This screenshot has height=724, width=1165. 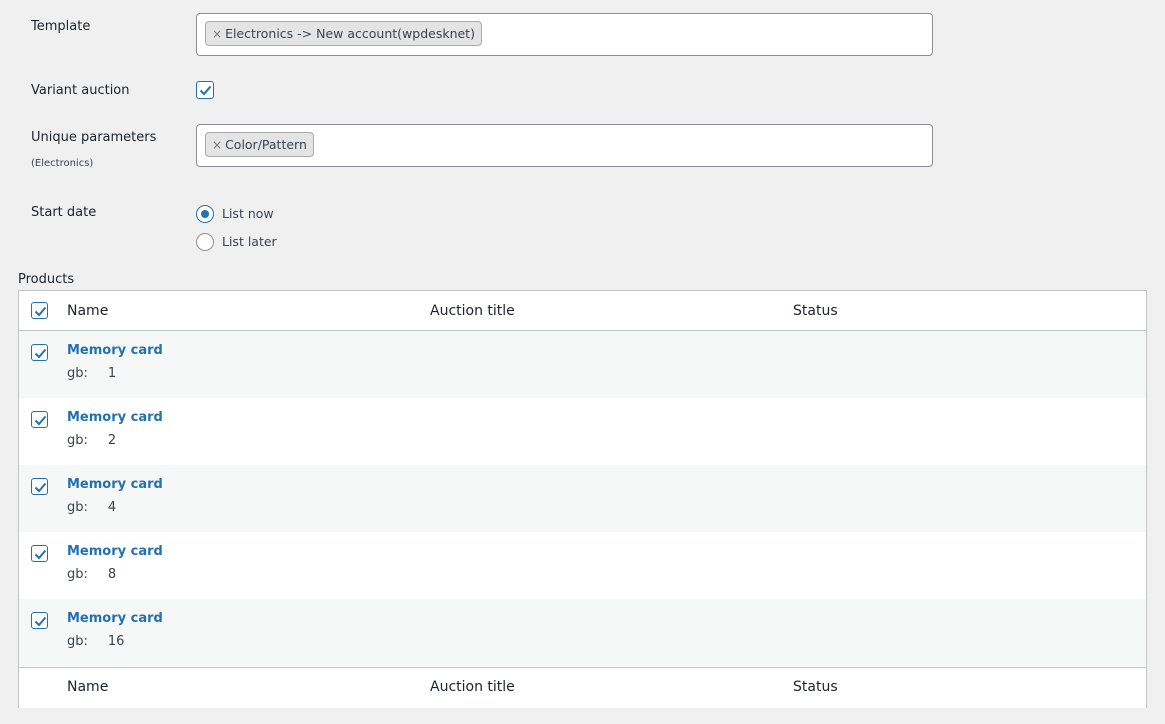 What do you see at coordinates (564, 145) in the screenshot?
I see `unique-parameters-select: × Color/Pattern` at bounding box center [564, 145].